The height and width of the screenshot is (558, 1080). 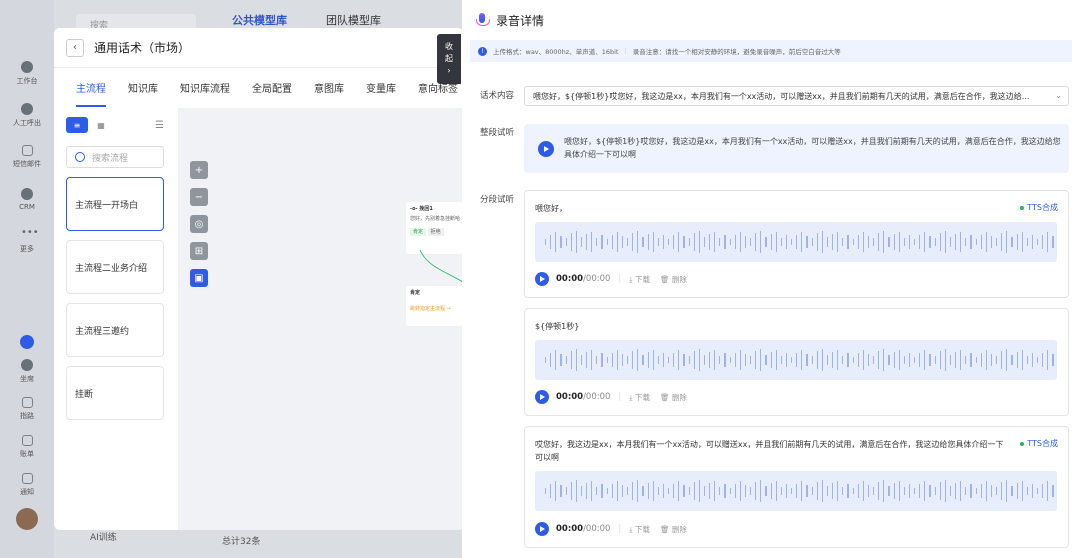 I want to click on list-view-icon: ≡, so click(x=77, y=125).